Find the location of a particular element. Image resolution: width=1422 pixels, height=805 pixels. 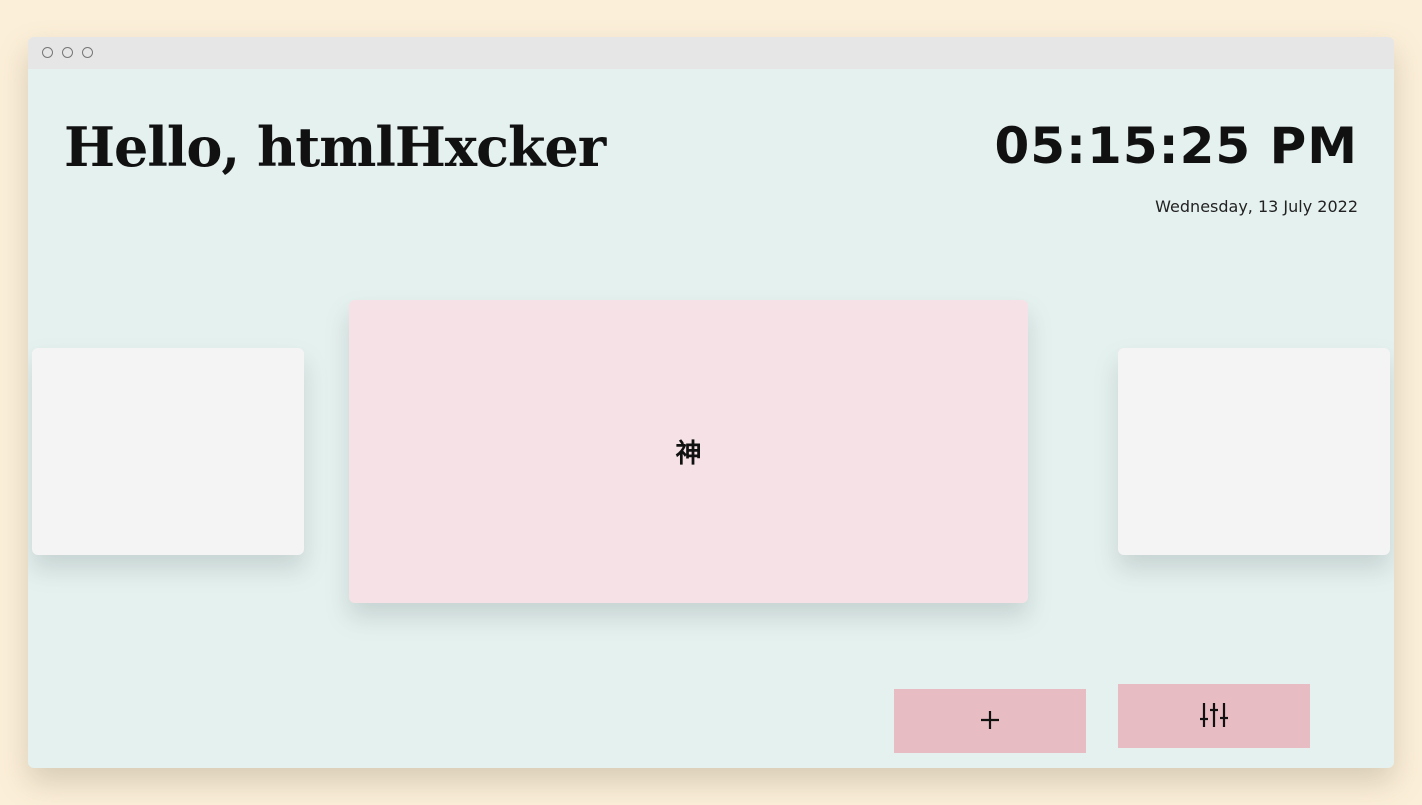

window-minimize-dot is located at coordinates (67, 52).